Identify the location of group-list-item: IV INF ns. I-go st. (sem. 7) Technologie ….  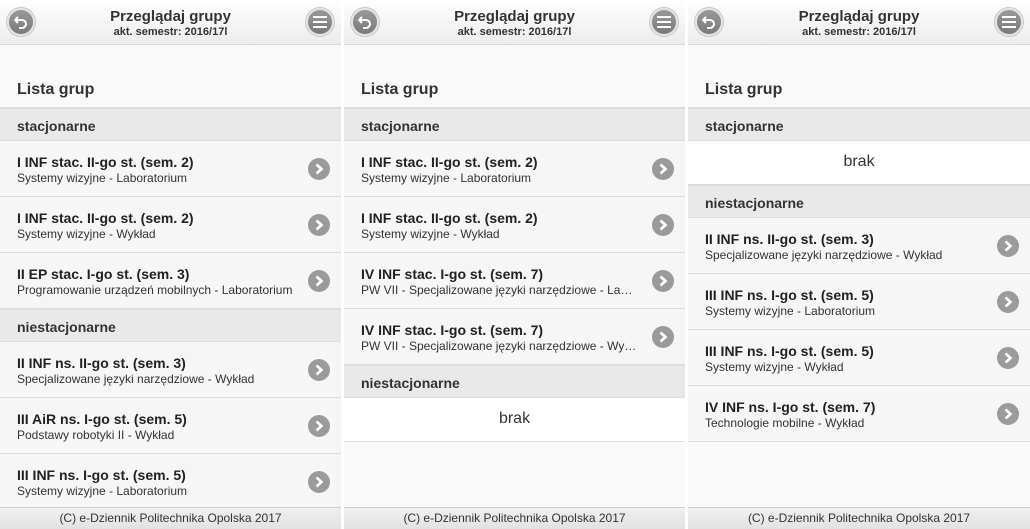
(859, 414).